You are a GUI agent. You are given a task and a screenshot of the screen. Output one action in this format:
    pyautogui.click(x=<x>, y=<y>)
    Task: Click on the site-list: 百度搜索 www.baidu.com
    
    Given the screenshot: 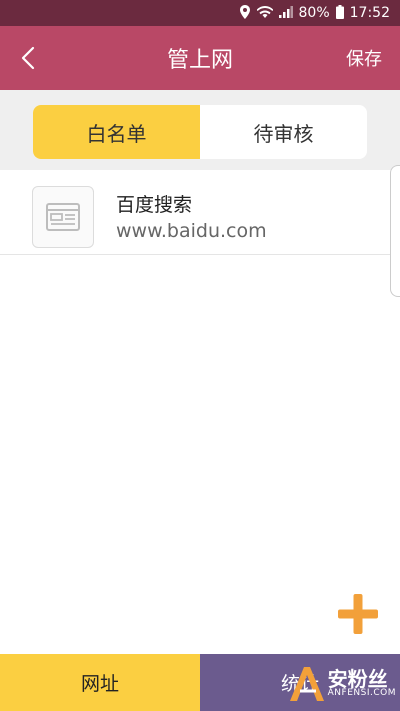 What is the action you would take?
    pyautogui.click(x=200, y=212)
    